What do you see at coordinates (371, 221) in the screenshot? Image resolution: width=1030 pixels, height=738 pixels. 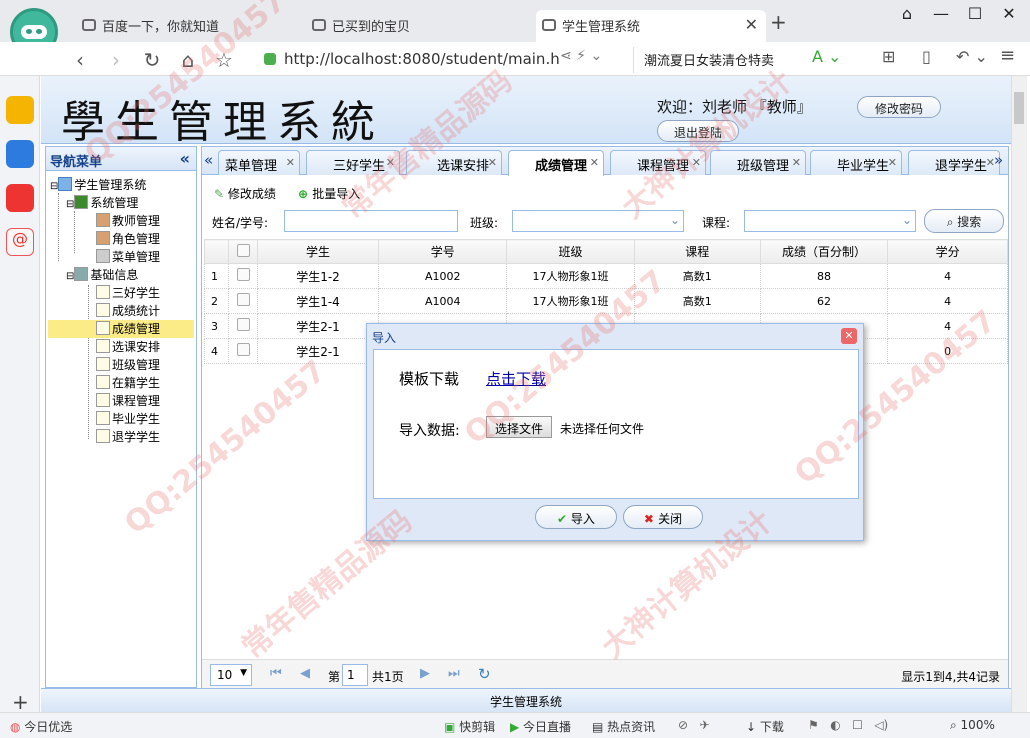 I see `name-input` at bounding box center [371, 221].